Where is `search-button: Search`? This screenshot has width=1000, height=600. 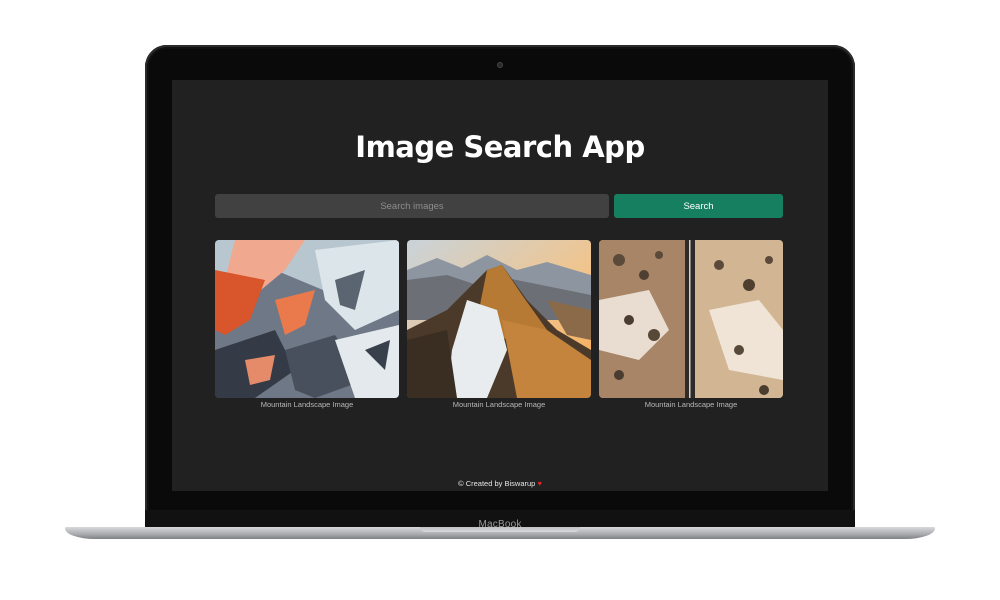
search-button: Search is located at coordinates (698, 206).